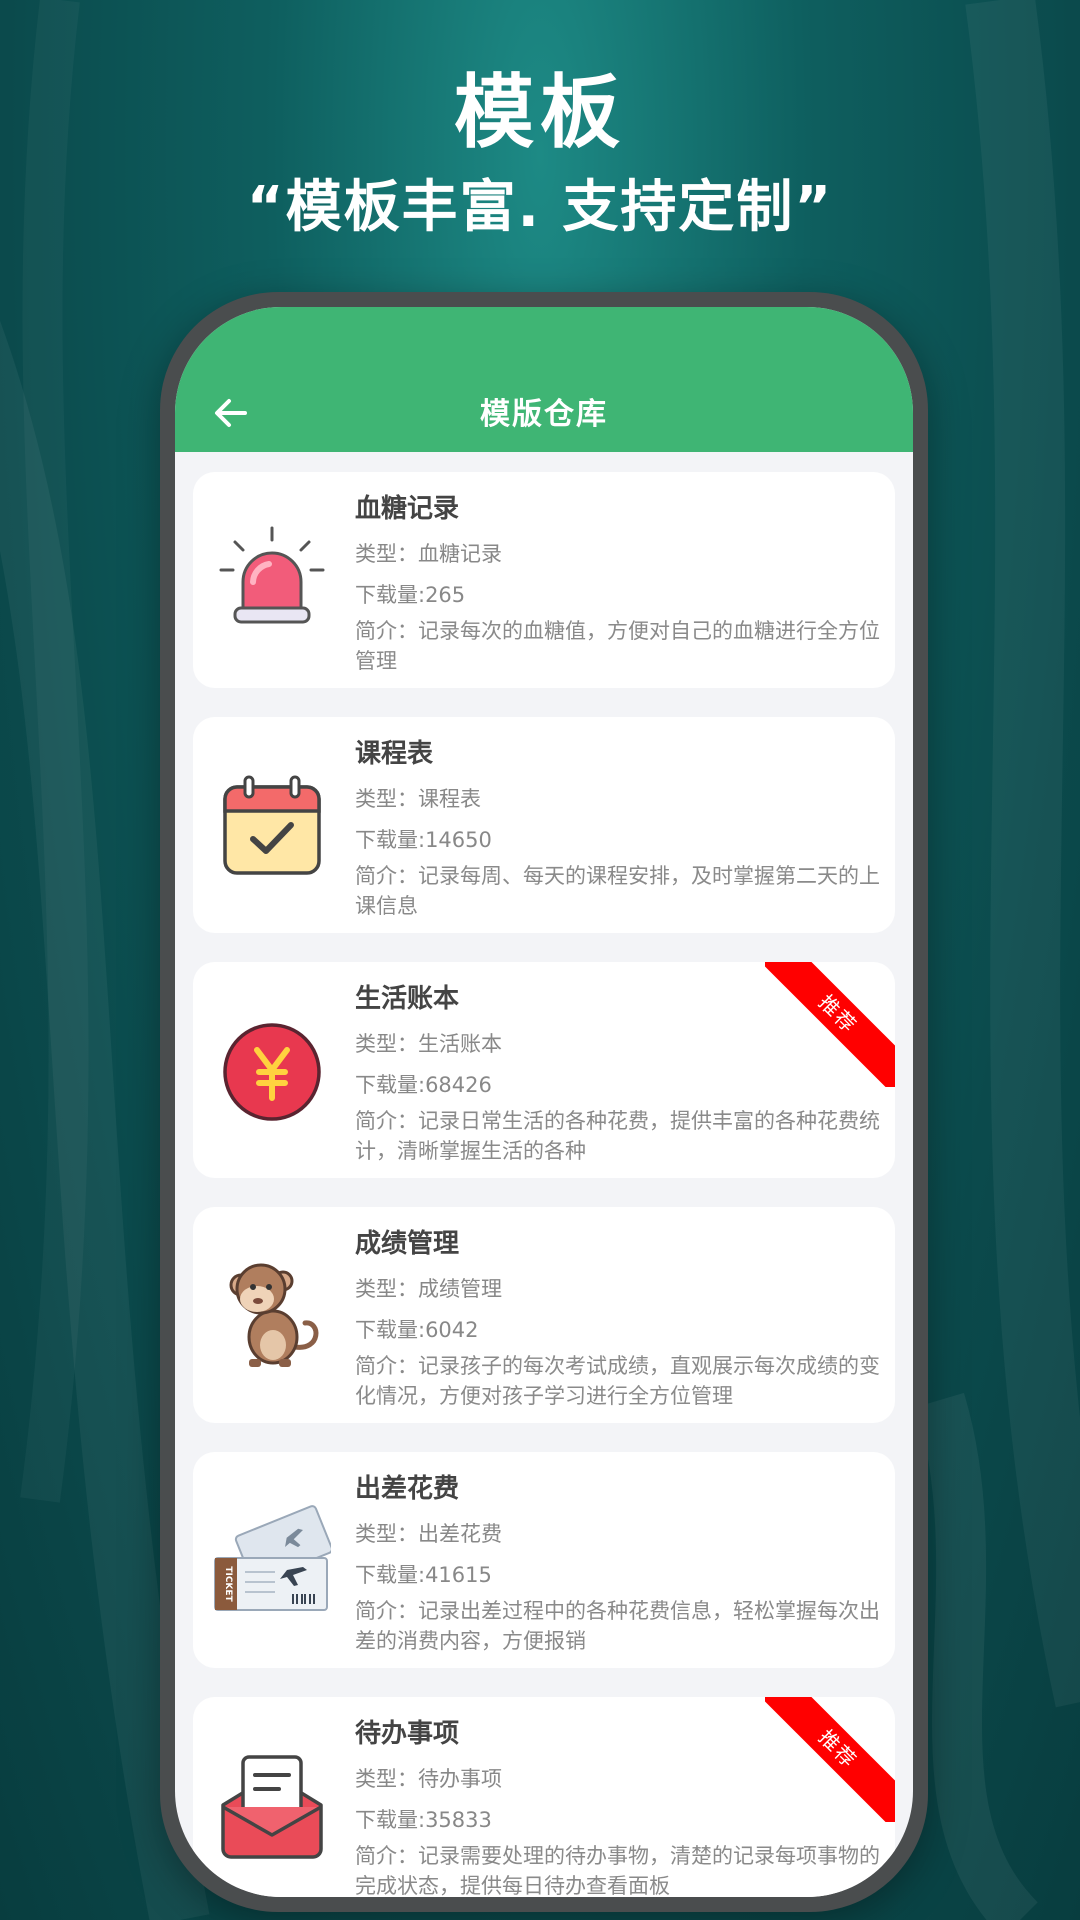 The image size is (1080, 1920). Describe the element at coordinates (274, 1315) in the screenshot. I see `monkey-icon` at that location.